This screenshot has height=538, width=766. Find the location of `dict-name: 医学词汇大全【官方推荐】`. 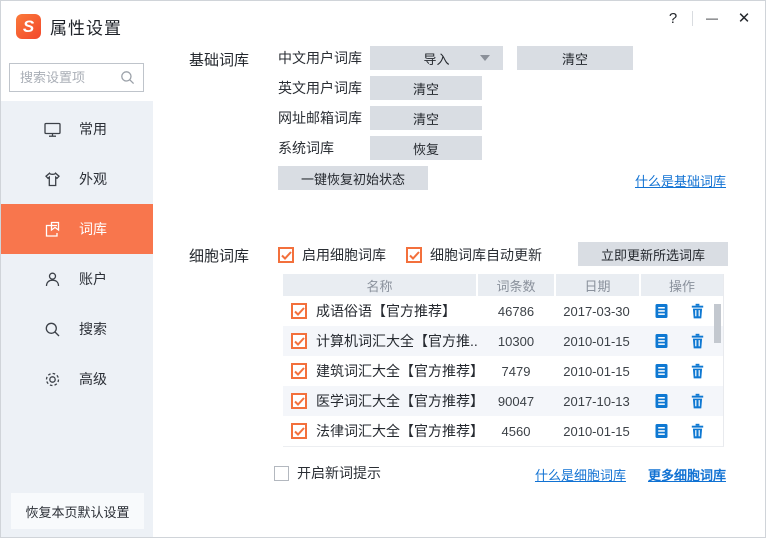

dict-name: 医学词汇大全【官方推荐】 is located at coordinates (397, 401).